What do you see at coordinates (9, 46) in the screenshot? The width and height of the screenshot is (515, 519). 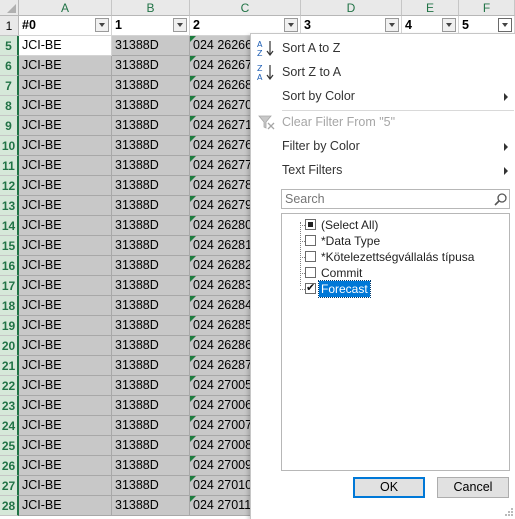 I see `row-header: 5` at bounding box center [9, 46].